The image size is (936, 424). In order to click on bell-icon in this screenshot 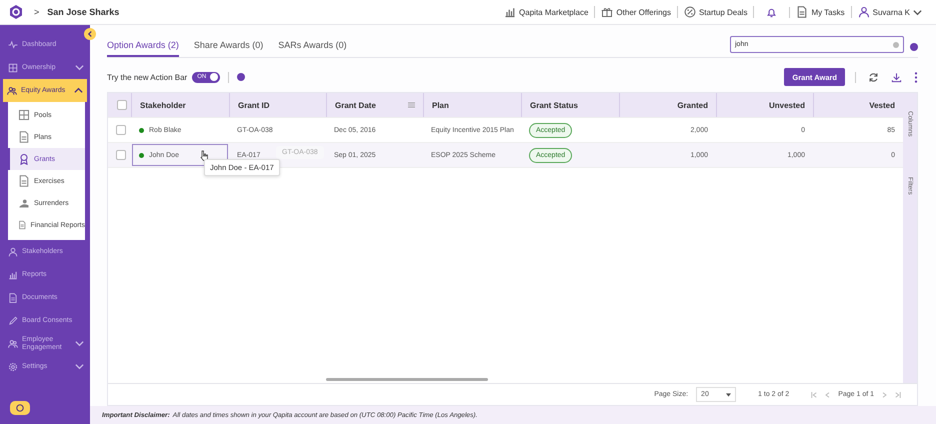, I will do `click(772, 12)`.